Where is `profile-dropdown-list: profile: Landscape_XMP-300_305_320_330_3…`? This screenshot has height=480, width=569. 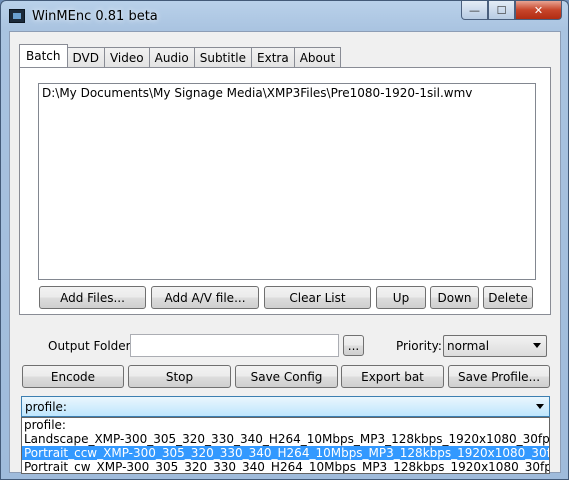 profile-dropdown-list: profile: Landscape_XMP-300_305_320_330_3… is located at coordinates (285, 445).